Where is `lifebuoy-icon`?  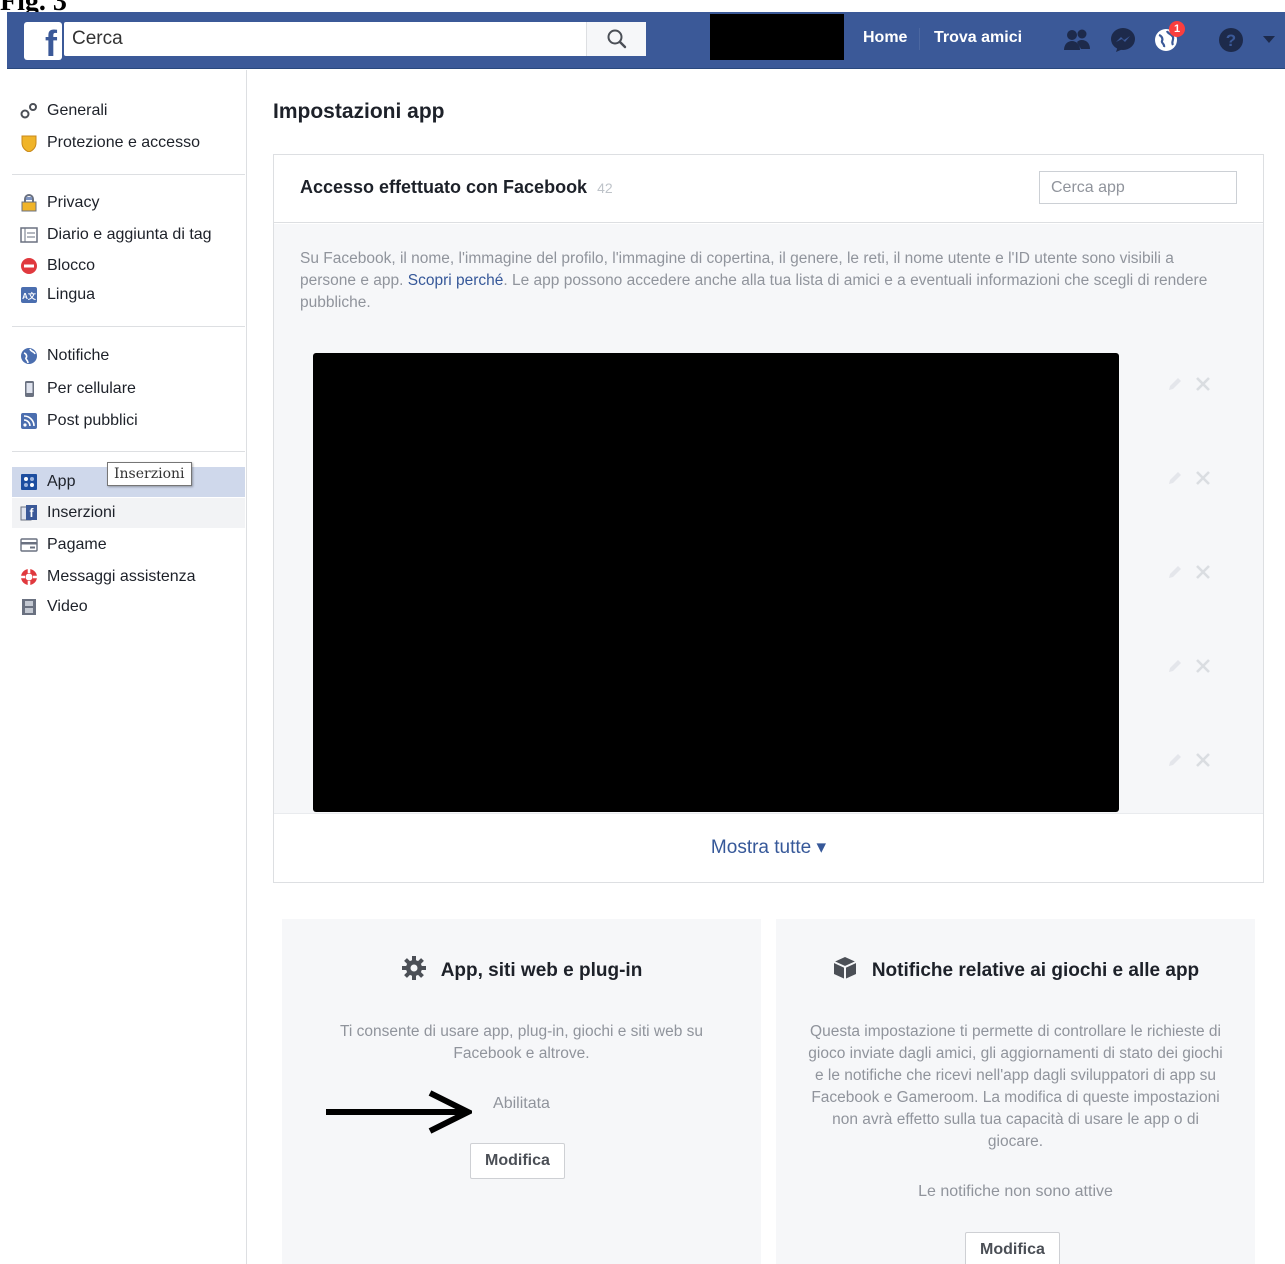 lifebuoy-icon is located at coordinates (29, 577).